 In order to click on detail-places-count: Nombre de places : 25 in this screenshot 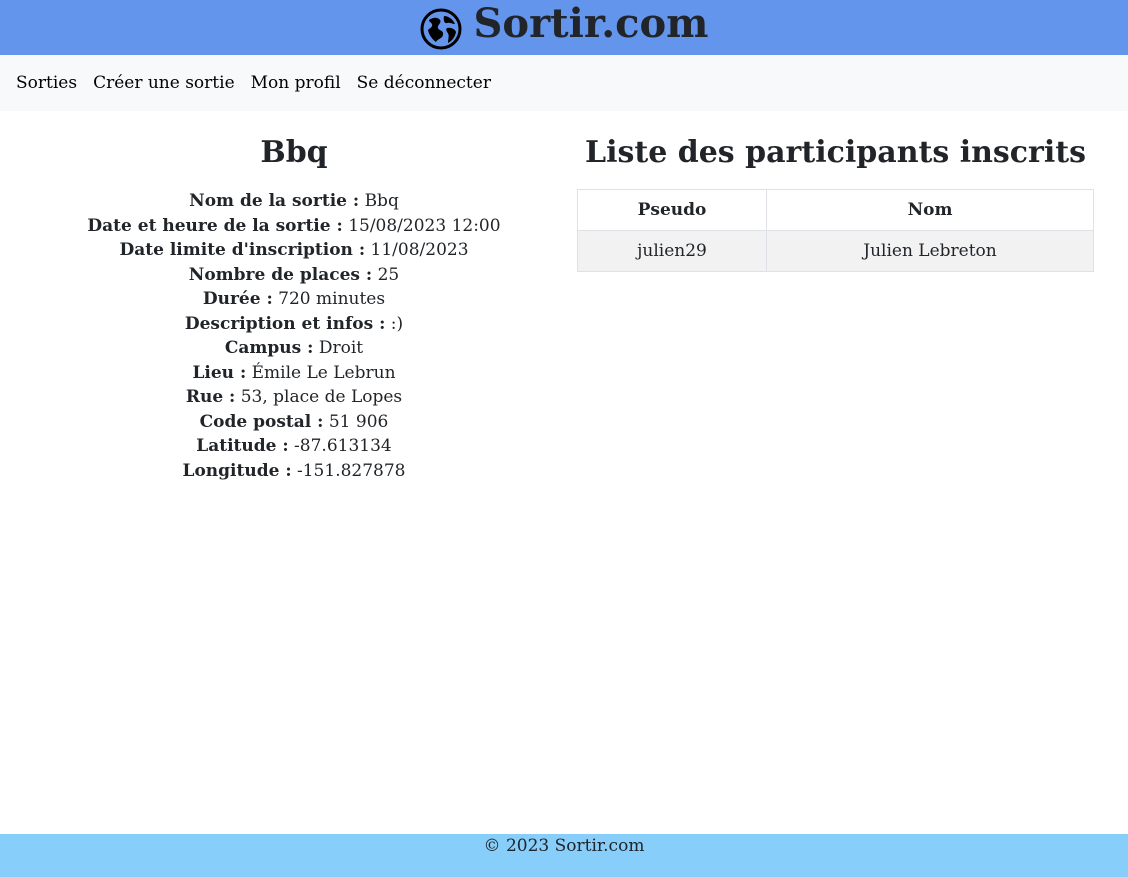, I will do `click(294, 275)`.